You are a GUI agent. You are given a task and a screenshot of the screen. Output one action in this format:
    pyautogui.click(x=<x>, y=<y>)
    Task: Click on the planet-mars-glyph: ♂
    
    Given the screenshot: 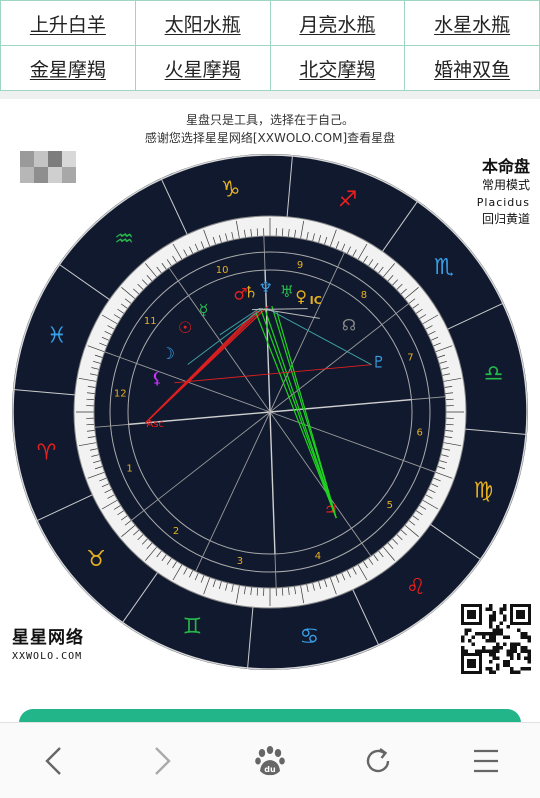 What is the action you would take?
    pyautogui.click(x=240, y=294)
    